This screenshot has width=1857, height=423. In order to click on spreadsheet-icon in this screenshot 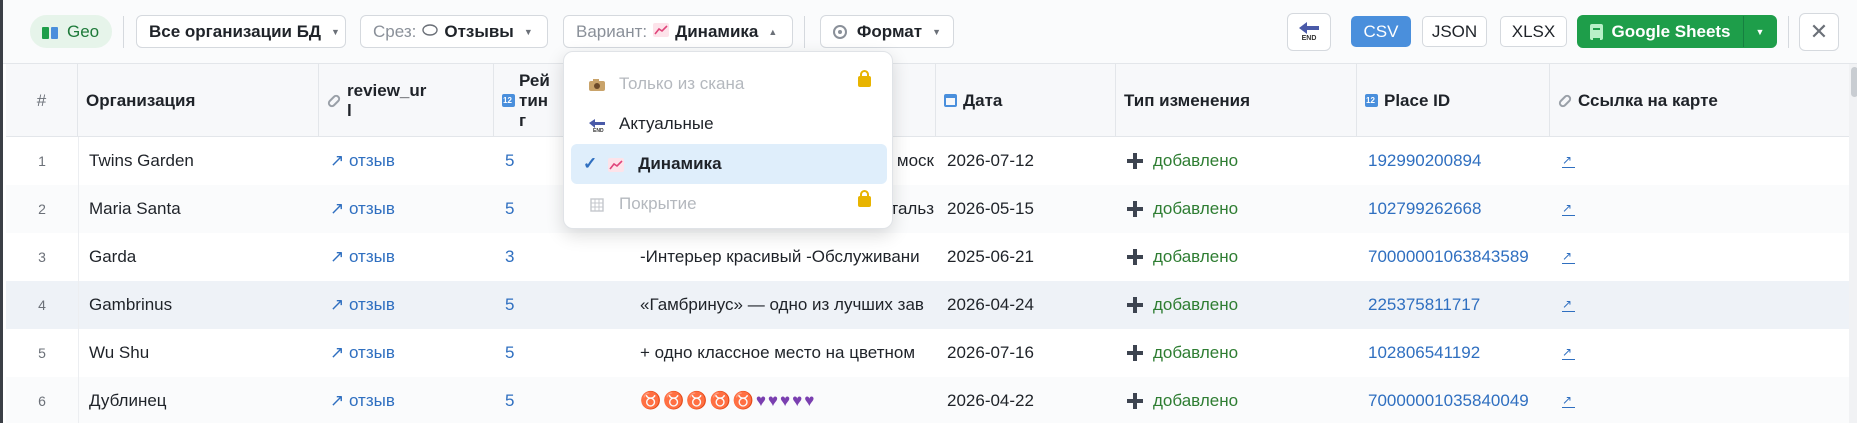, I will do `click(1597, 31)`.